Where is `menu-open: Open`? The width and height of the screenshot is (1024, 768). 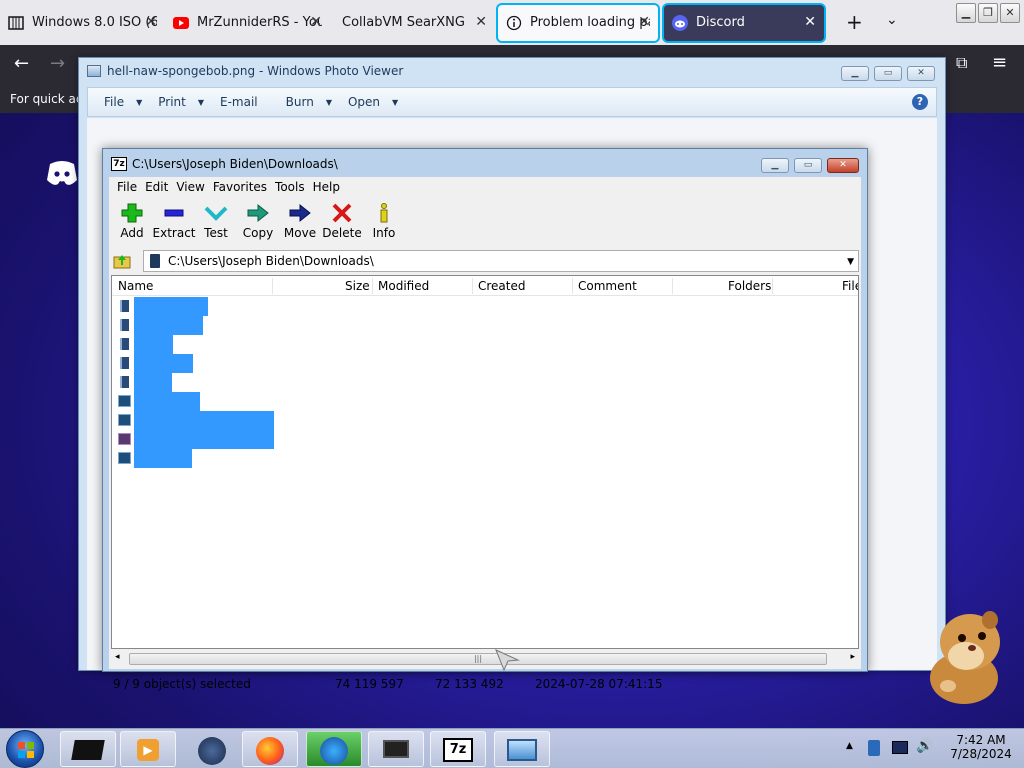 menu-open: Open is located at coordinates (364, 102).